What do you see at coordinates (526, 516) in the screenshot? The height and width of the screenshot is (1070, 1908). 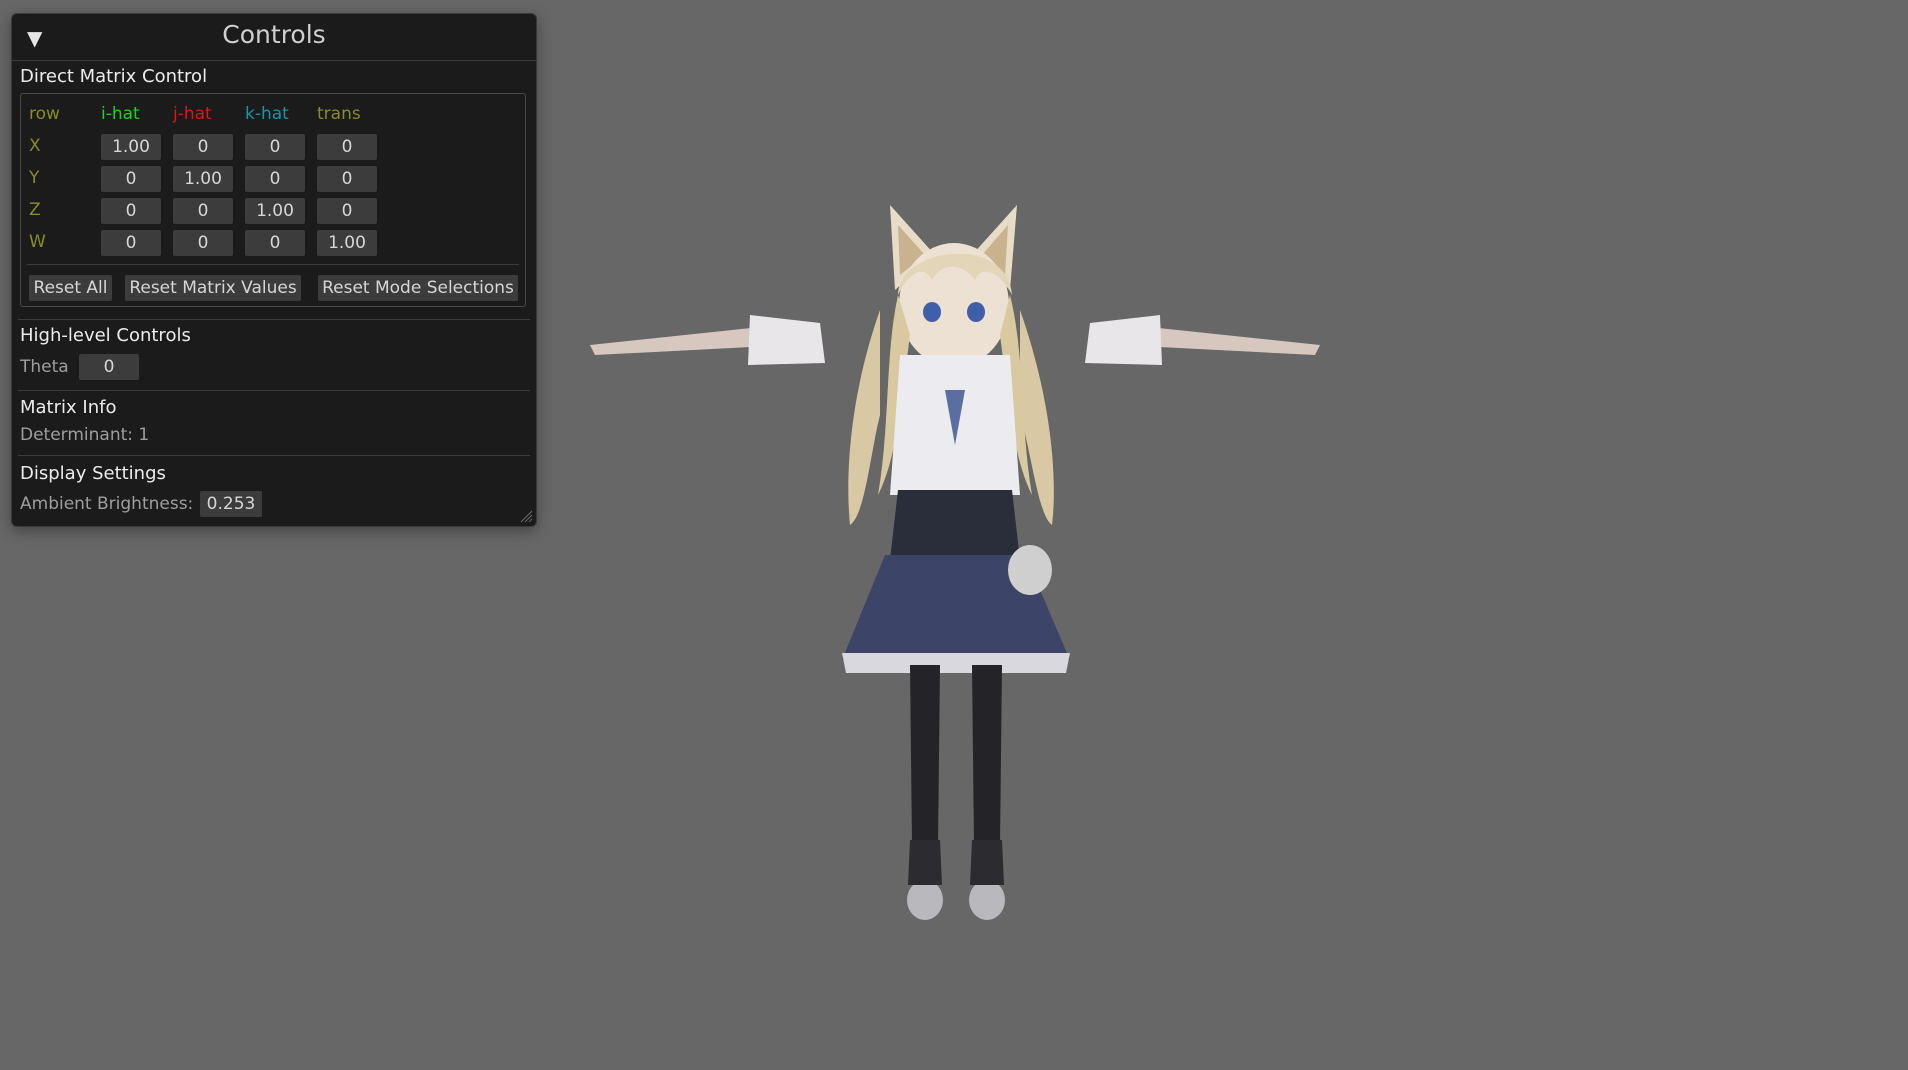 I see `resize-grip-icon` at bounding box center [526, 516].